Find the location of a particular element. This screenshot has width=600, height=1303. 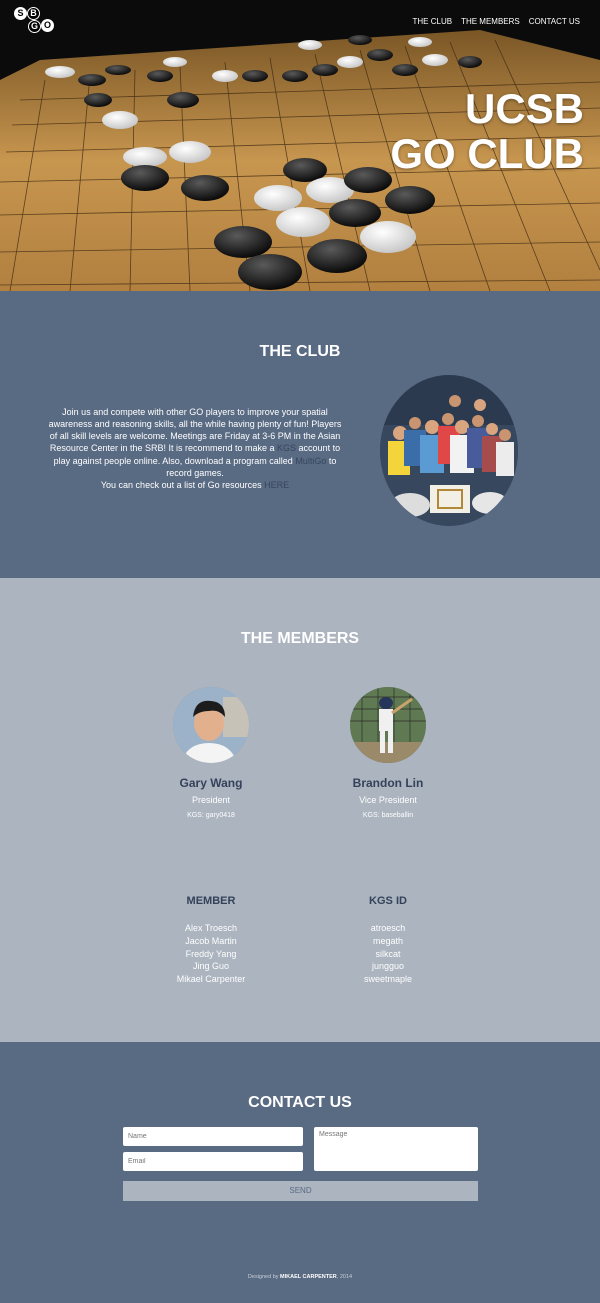

member-kgs-id: atroesch is located at coordinates (388, 928).